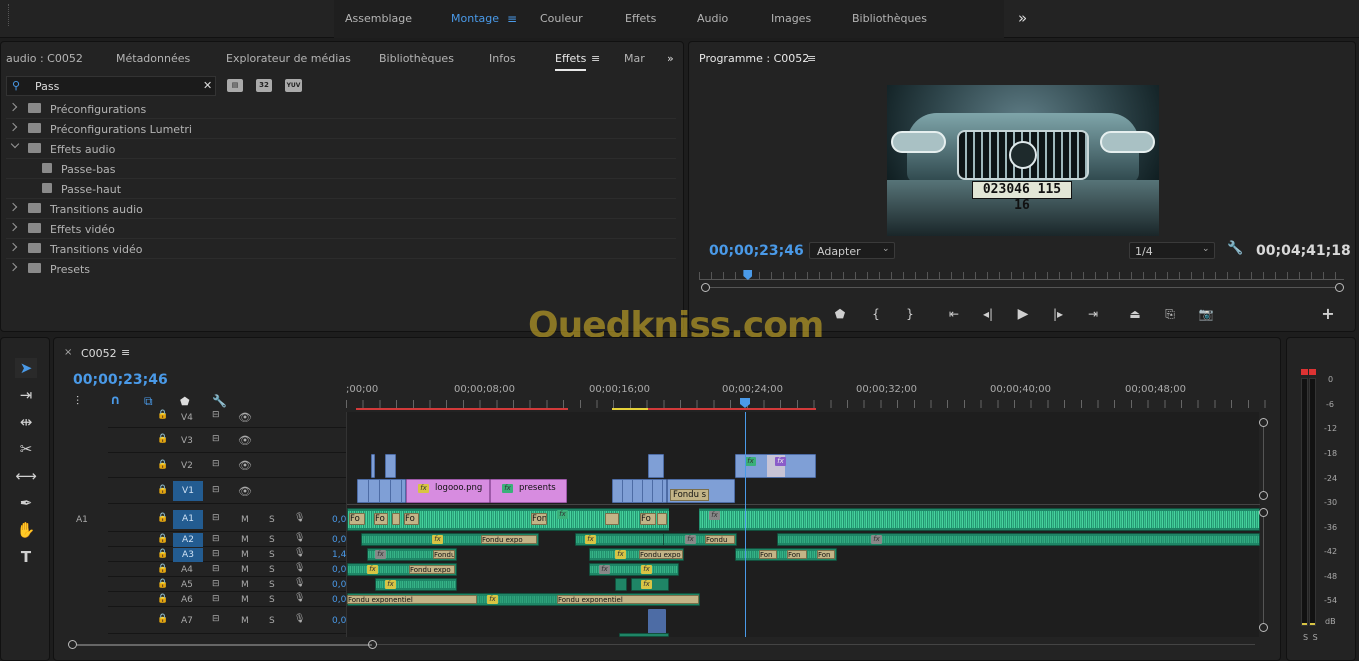 The image size is (1359, 661). What do you see at coordinates (235, 85) in the screenshot?
I see `accelerated-effects-icon: ▤` at bounding box center [235, 85].